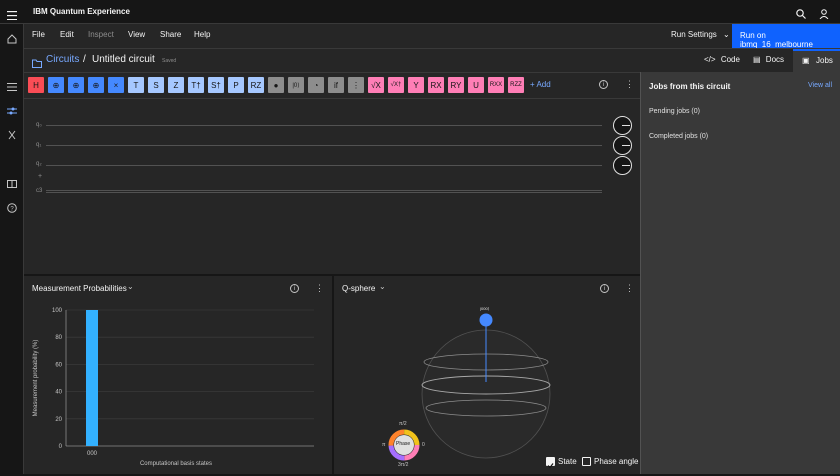 The image size is (840, 476). Describe the element at coordinates (396, 85) in the screenshot. I see `gate-sqrt-x-dg: √X†` at that location.